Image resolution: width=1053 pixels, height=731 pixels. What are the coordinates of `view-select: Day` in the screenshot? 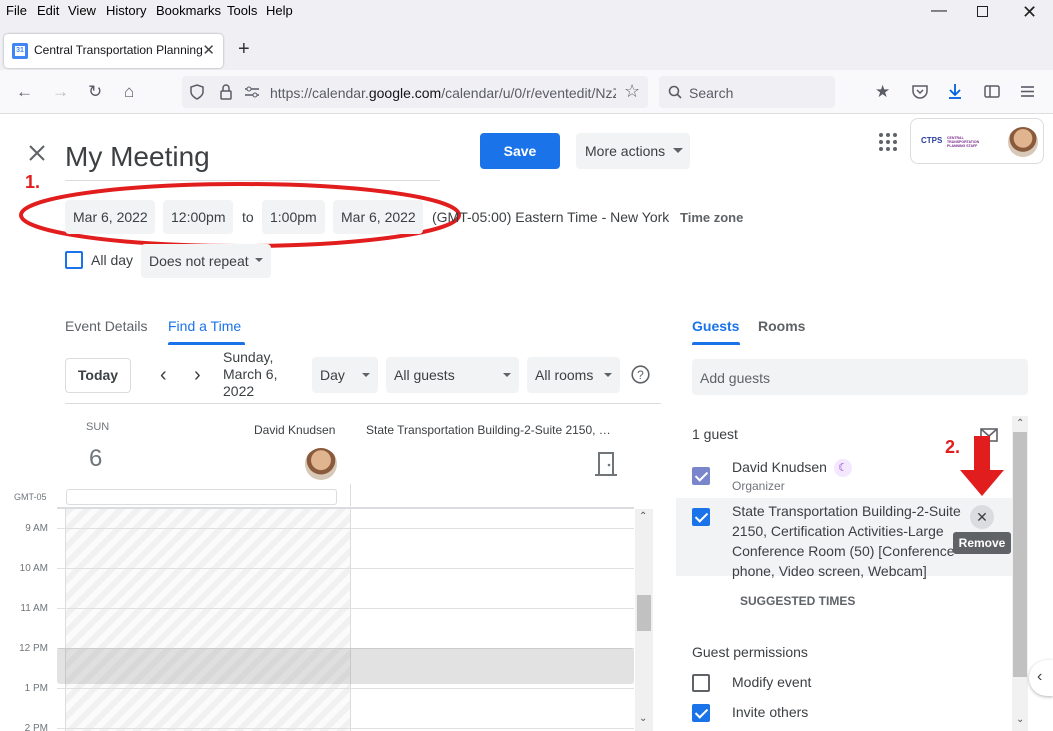 It's located at (345, 375).